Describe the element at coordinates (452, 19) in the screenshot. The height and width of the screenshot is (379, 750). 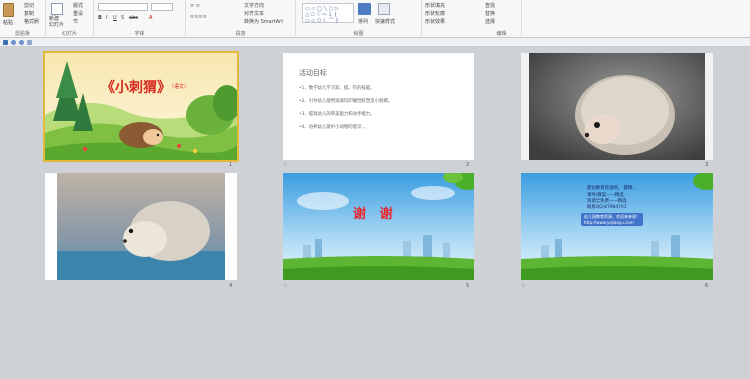
I see `drawing-format-group: 形状填充 形状轮廓 形状效果` at that location.